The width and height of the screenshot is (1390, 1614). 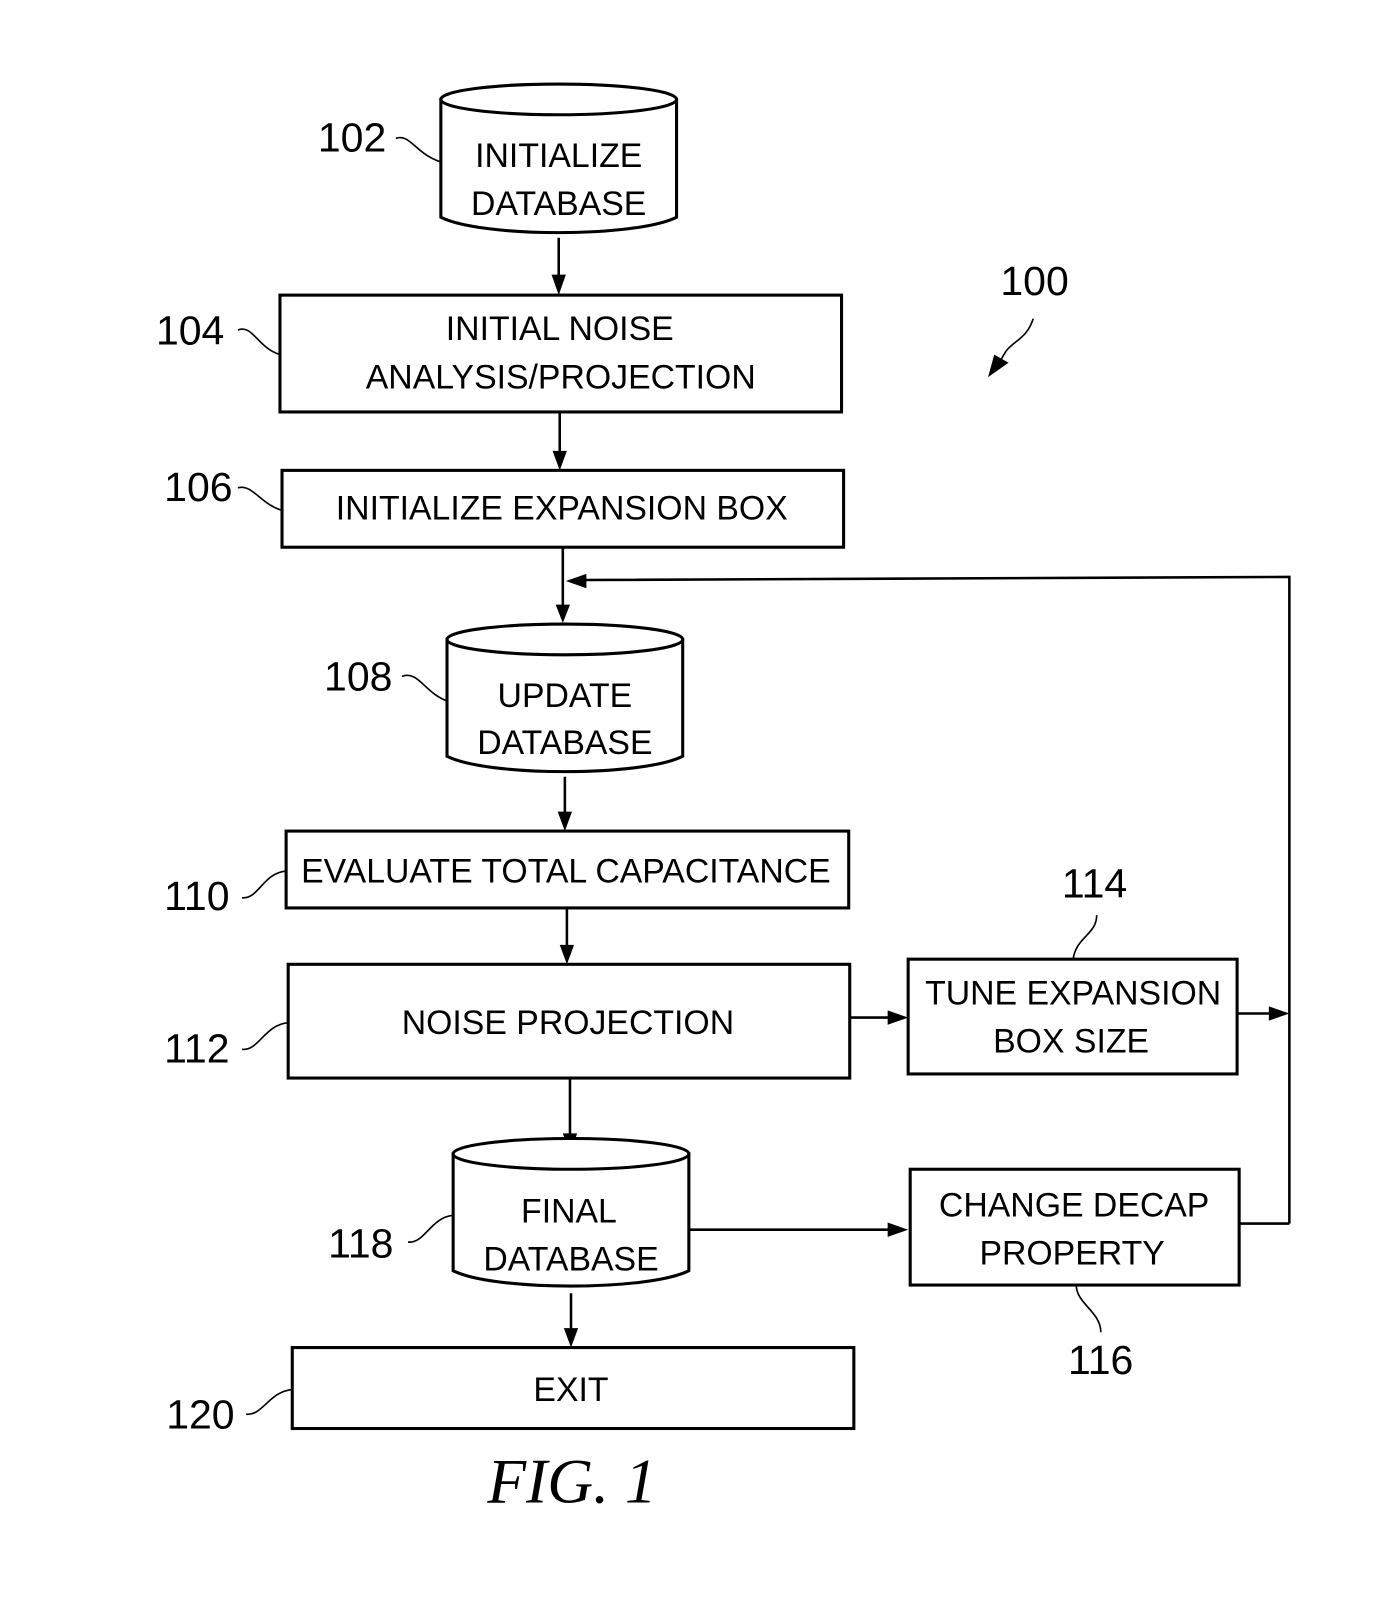 What do you see at coordinates (1071, 1041) in the screenshot?
I see `step-114-label-line2: BOX SIZE` at bounding box center [1071, 1041].